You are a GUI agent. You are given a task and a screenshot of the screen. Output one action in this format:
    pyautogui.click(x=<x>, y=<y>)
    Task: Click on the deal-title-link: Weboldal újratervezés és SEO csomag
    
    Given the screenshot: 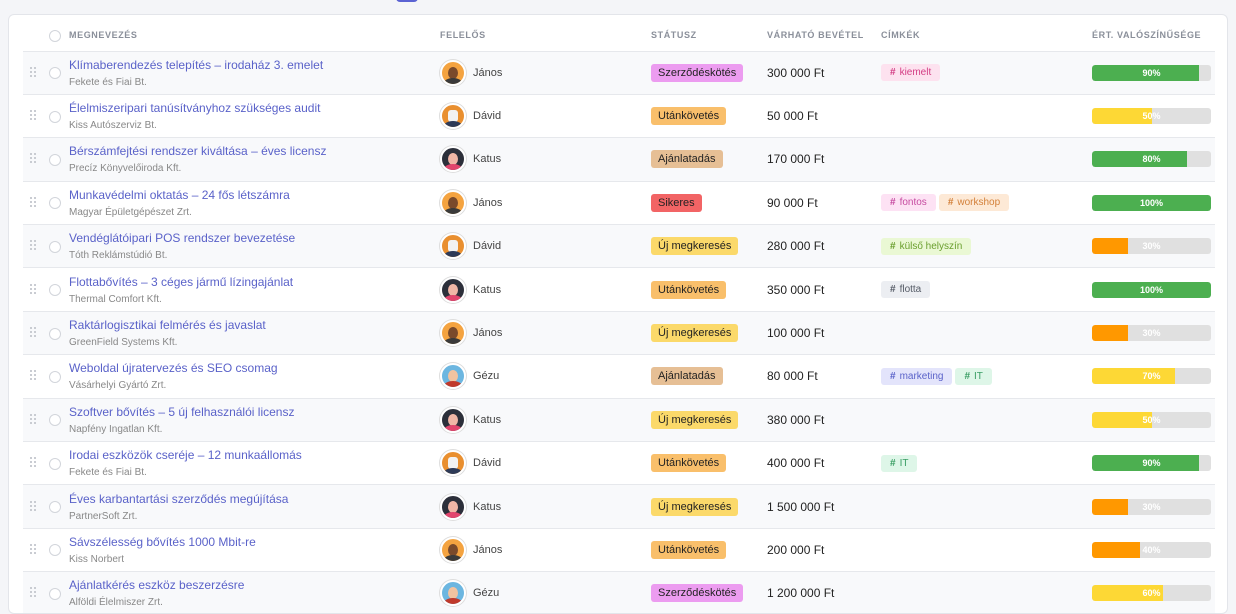 What is the action you would take?
    pyautogui.click(x=254, y=368)
    